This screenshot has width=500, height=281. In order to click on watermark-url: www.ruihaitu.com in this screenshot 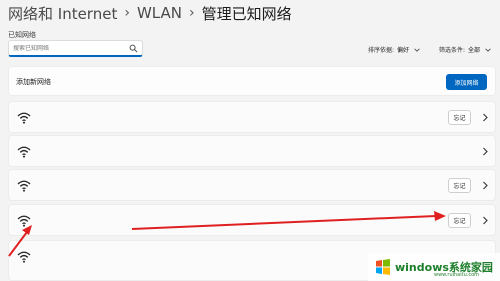, I will do `click(457, 275)`.